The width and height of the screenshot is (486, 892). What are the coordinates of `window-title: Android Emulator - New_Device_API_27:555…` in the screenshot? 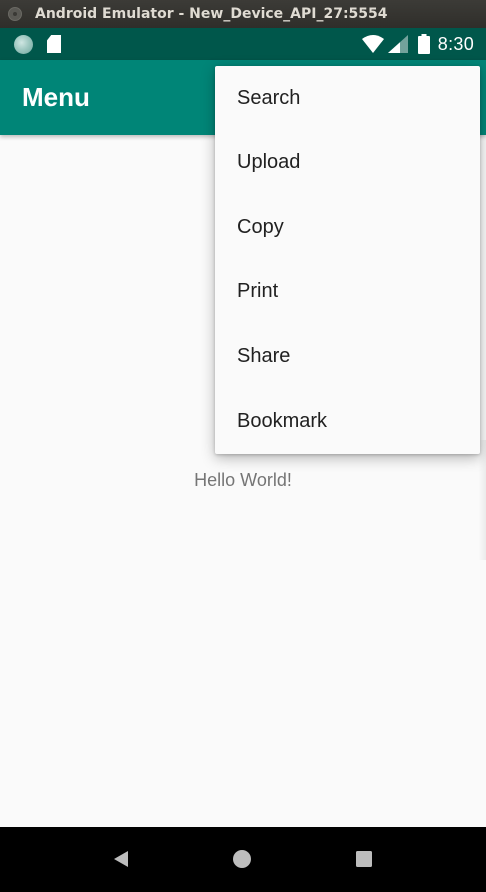 It's located at (211, 14).